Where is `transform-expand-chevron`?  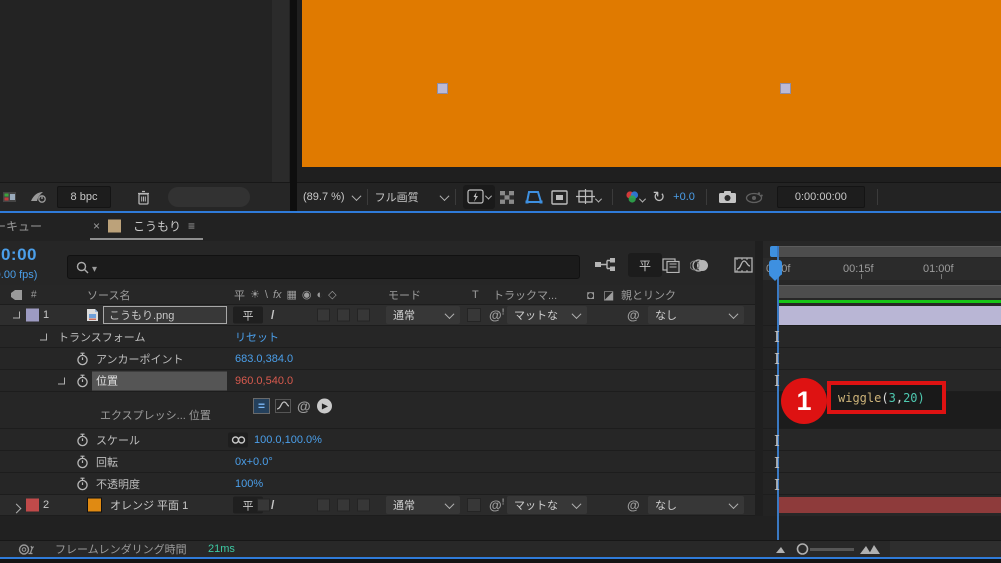
transform-expand-chevron is located at coordinates (43, 336).